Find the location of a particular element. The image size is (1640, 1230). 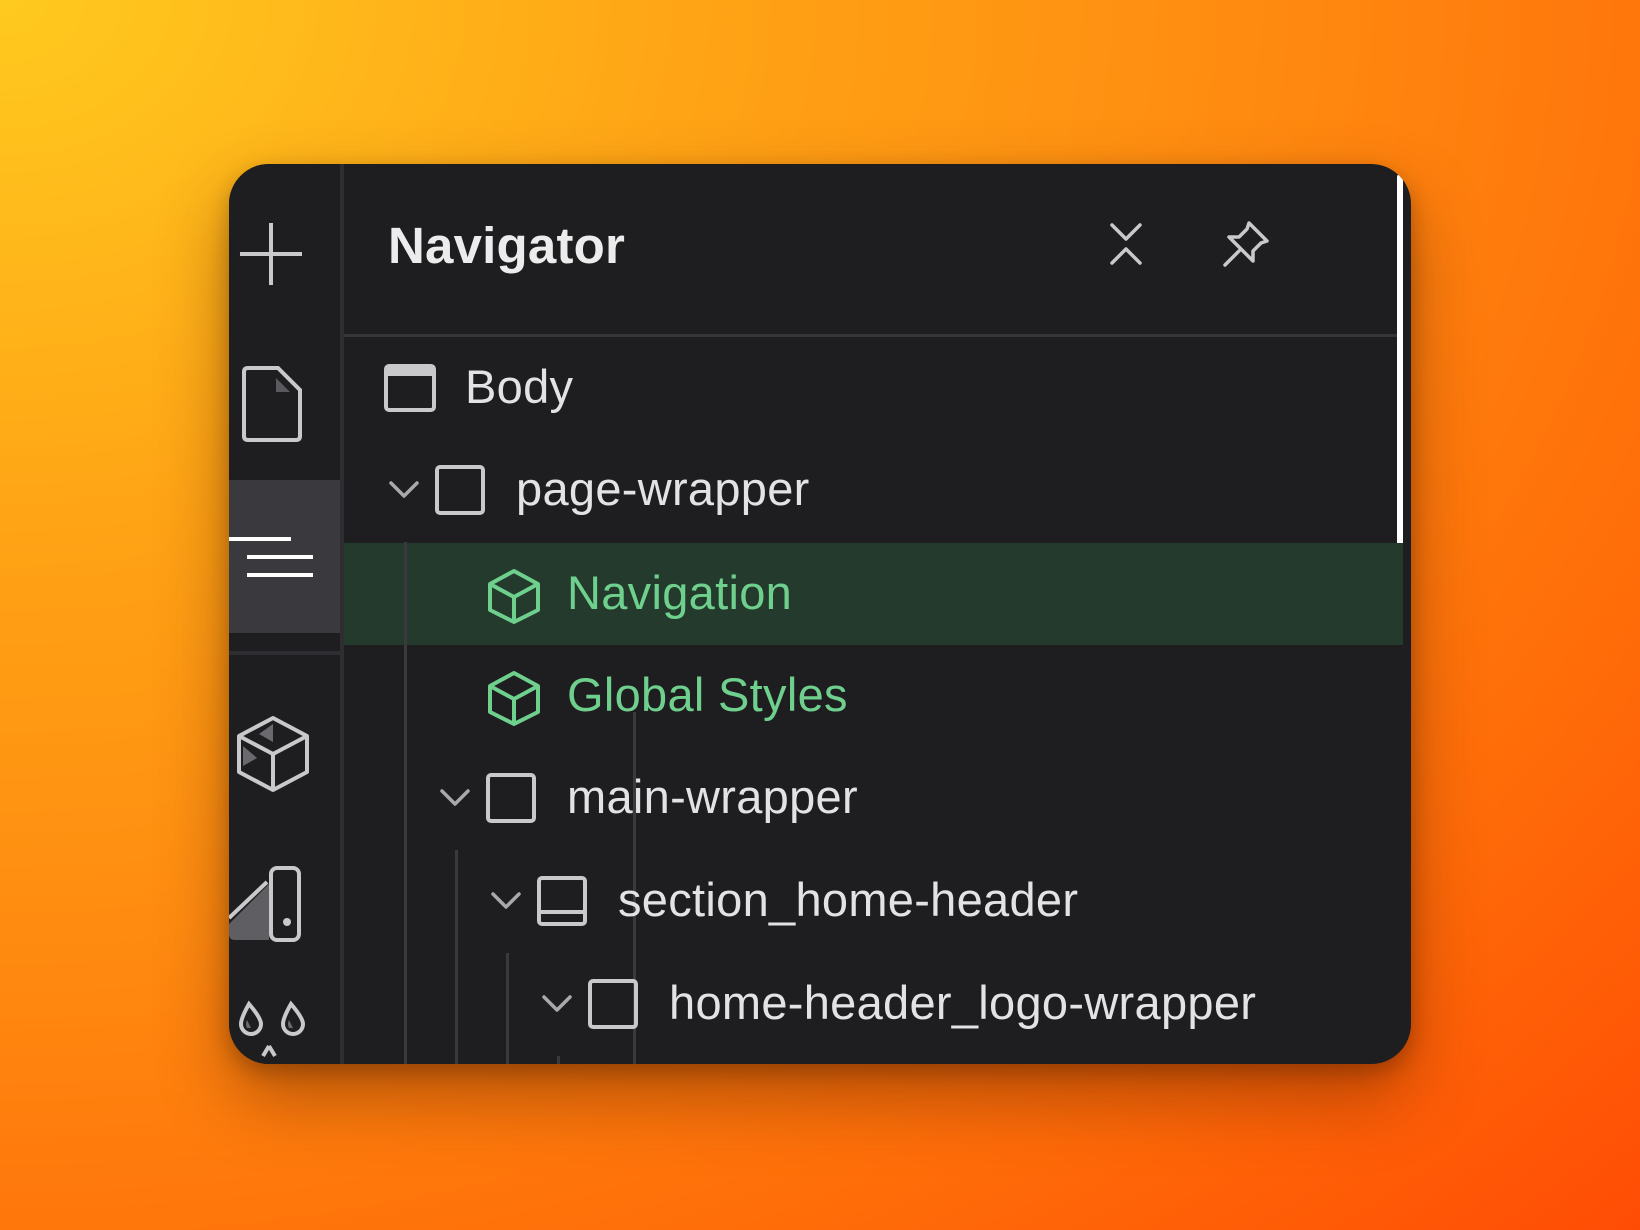

add-elements-button is located at coordinates (284, 254).